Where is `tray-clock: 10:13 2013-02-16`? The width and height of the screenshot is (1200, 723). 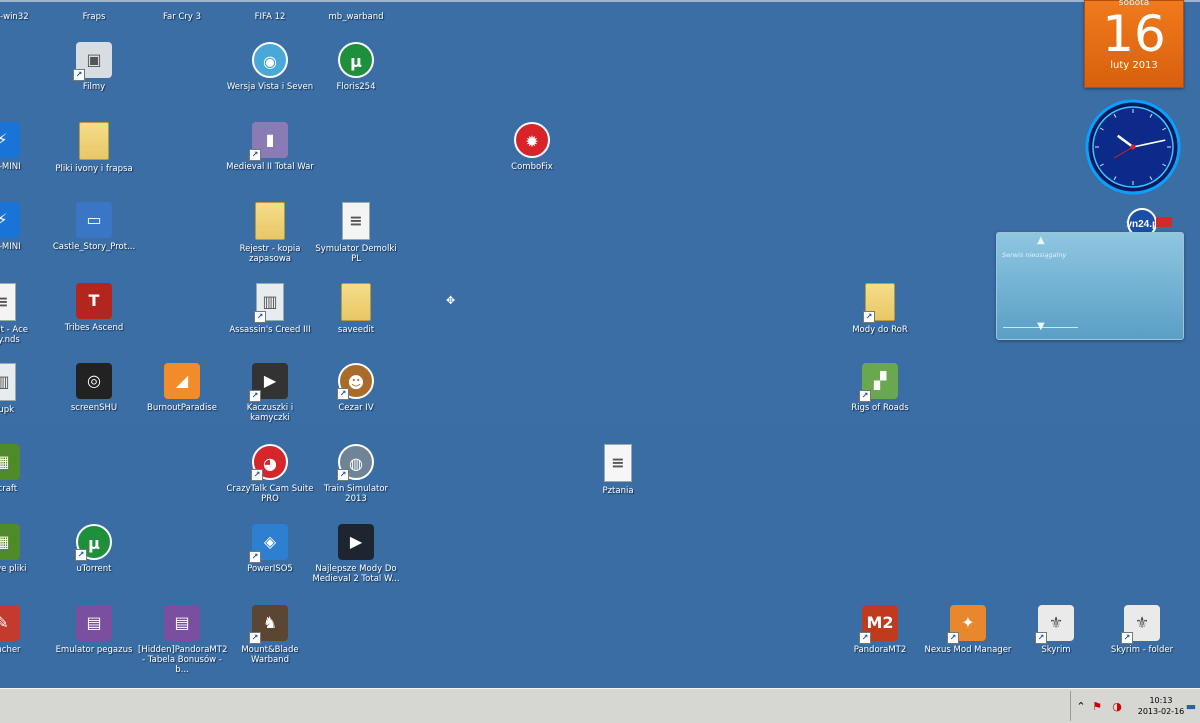
tray-clock: 10:13 2013-02-16 is located at coordinates (1161, 706).